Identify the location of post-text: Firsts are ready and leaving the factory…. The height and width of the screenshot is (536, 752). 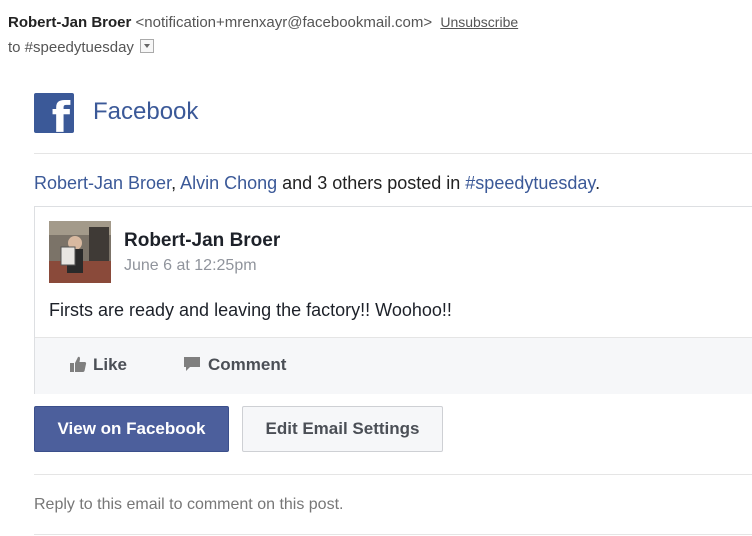
(250, 310).